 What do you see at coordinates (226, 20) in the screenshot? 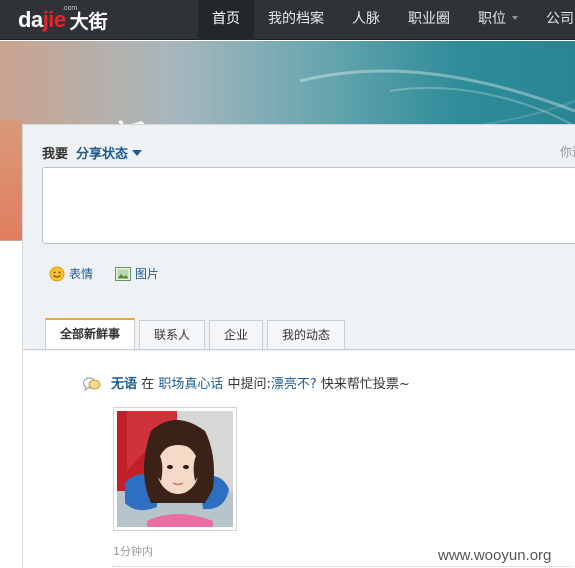
I see `nav-item-home: 首页` at bounding box center [226, 20].